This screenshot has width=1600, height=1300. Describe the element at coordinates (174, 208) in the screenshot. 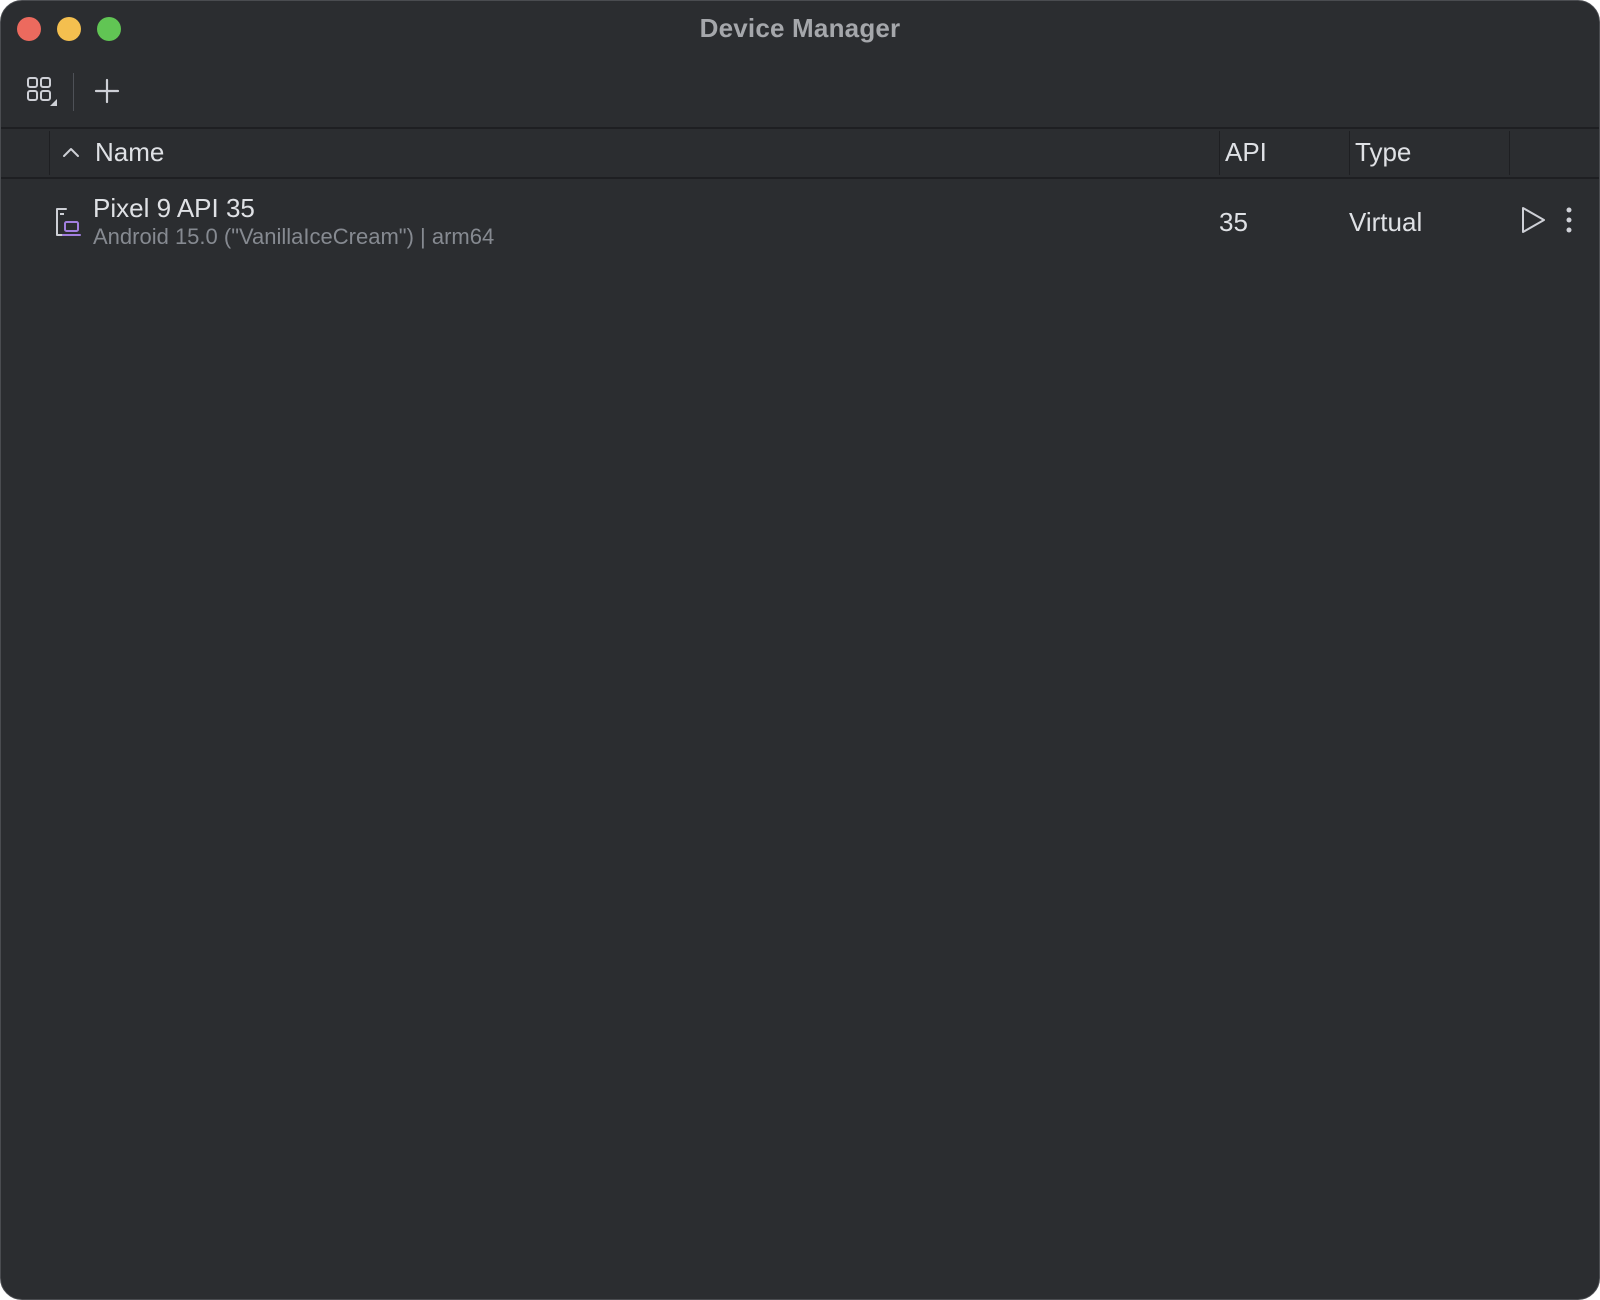

I see `device-name: Pixel 9 API 35` at that location.